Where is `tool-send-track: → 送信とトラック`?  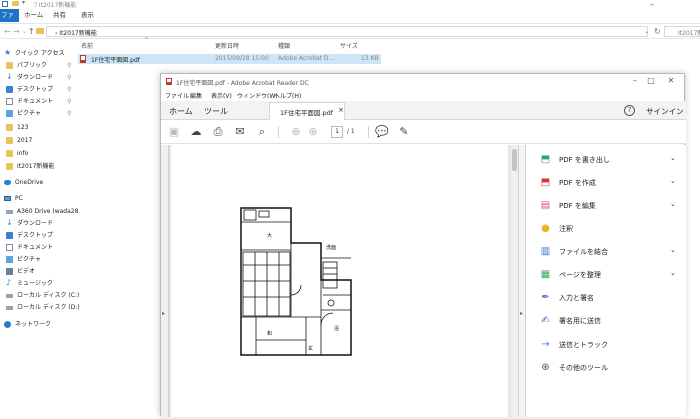 tool-send-track: → 送信とトラック is located at coordinates (608, 345).